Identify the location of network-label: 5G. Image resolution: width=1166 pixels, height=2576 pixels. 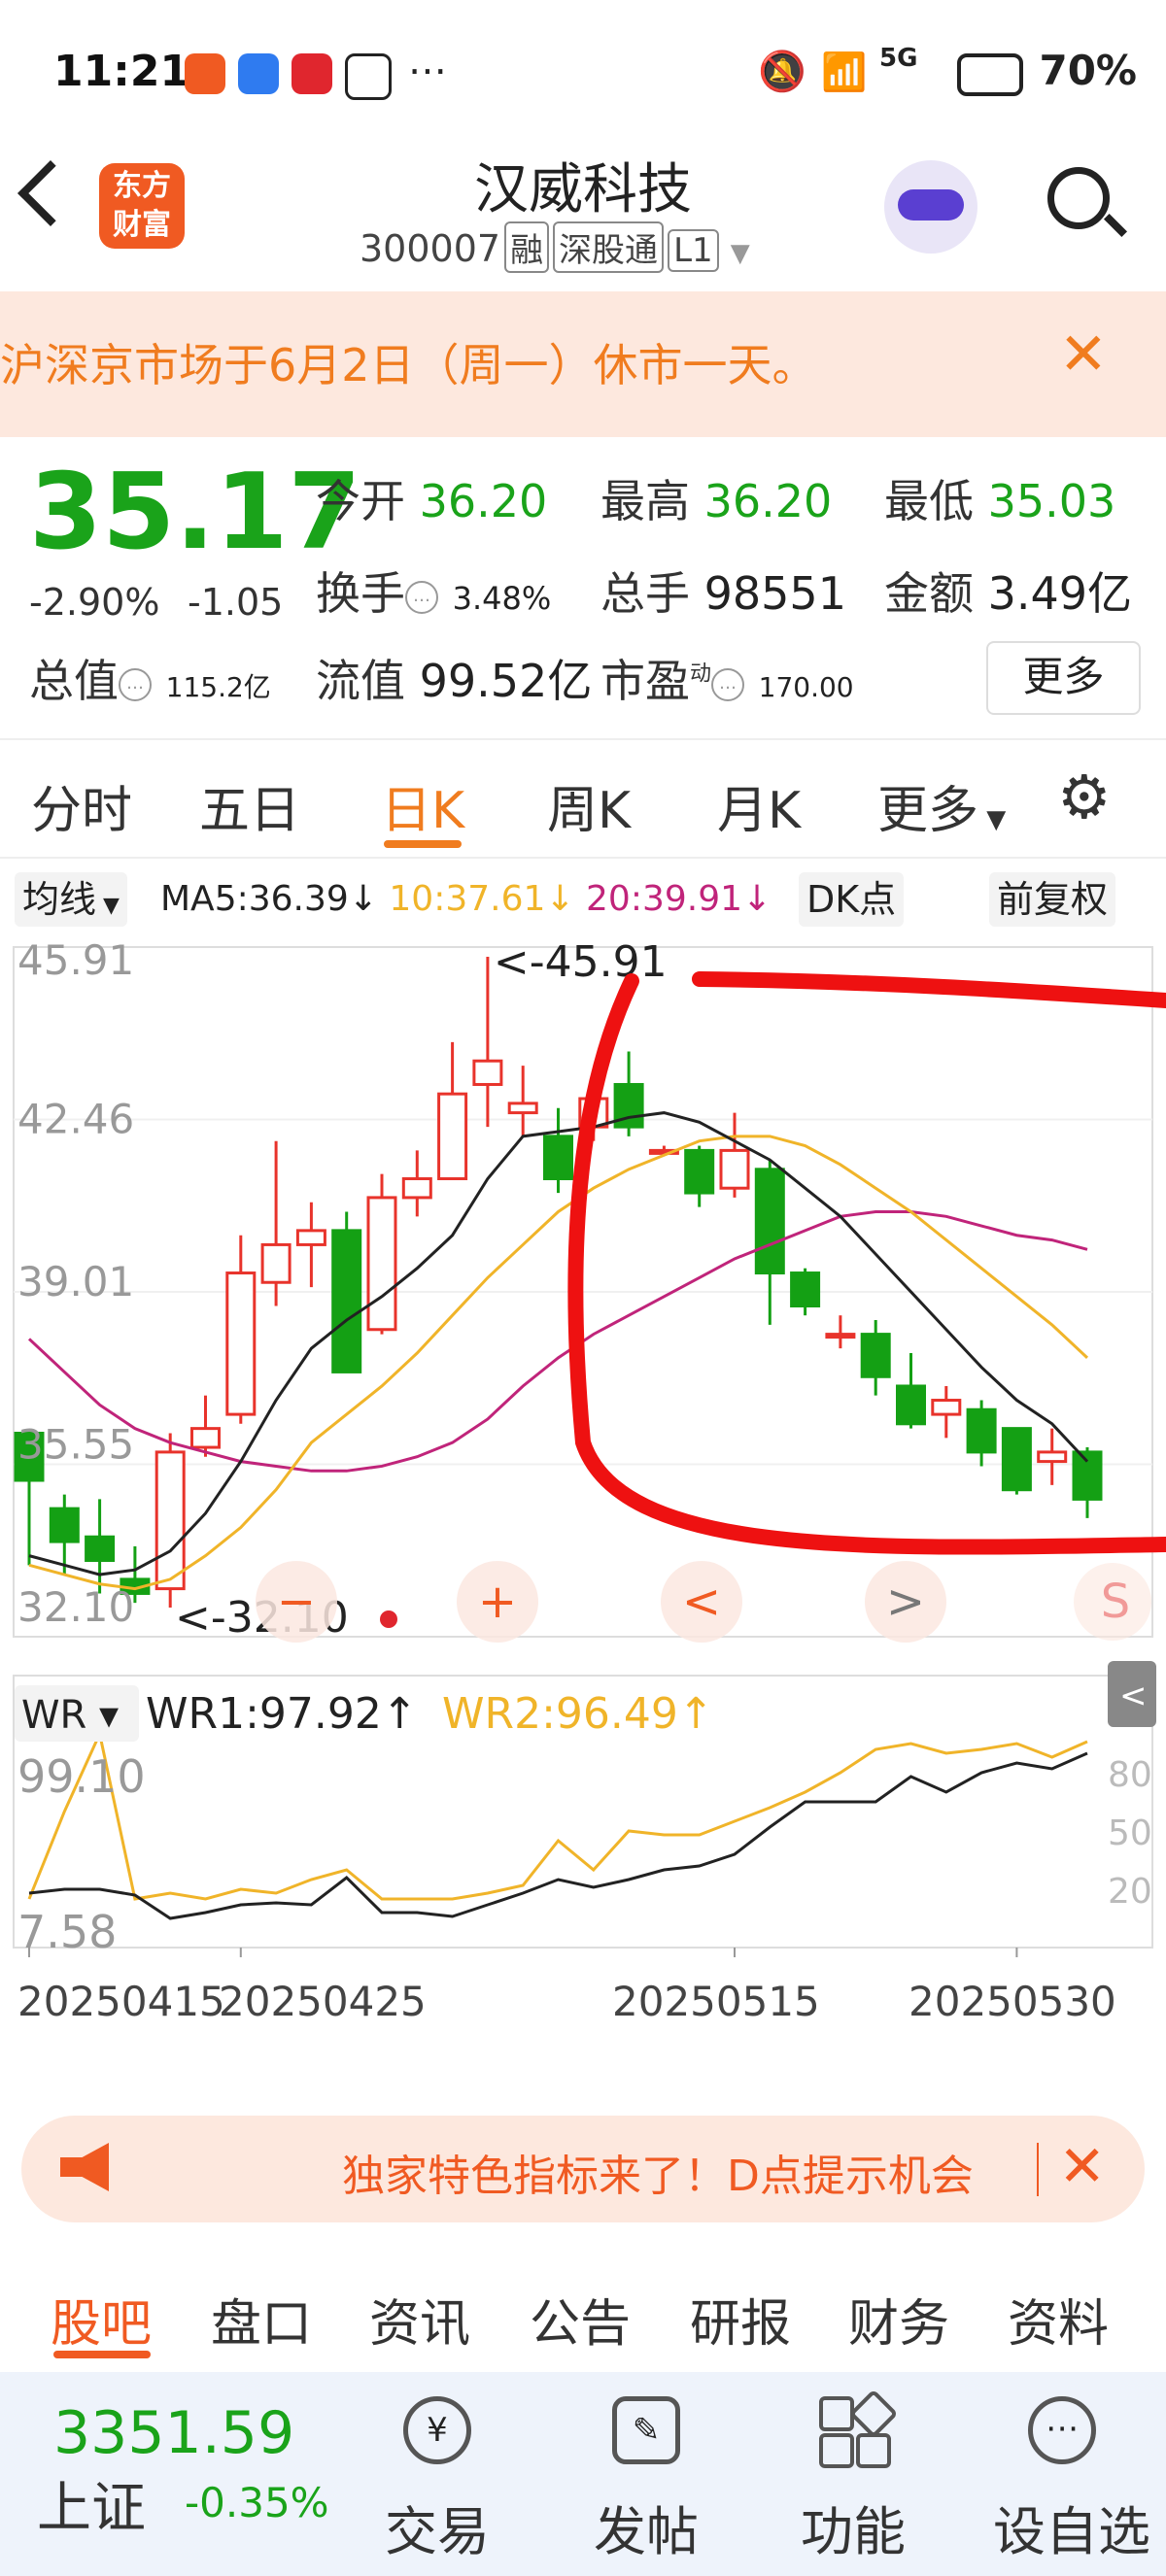
(898, 58).